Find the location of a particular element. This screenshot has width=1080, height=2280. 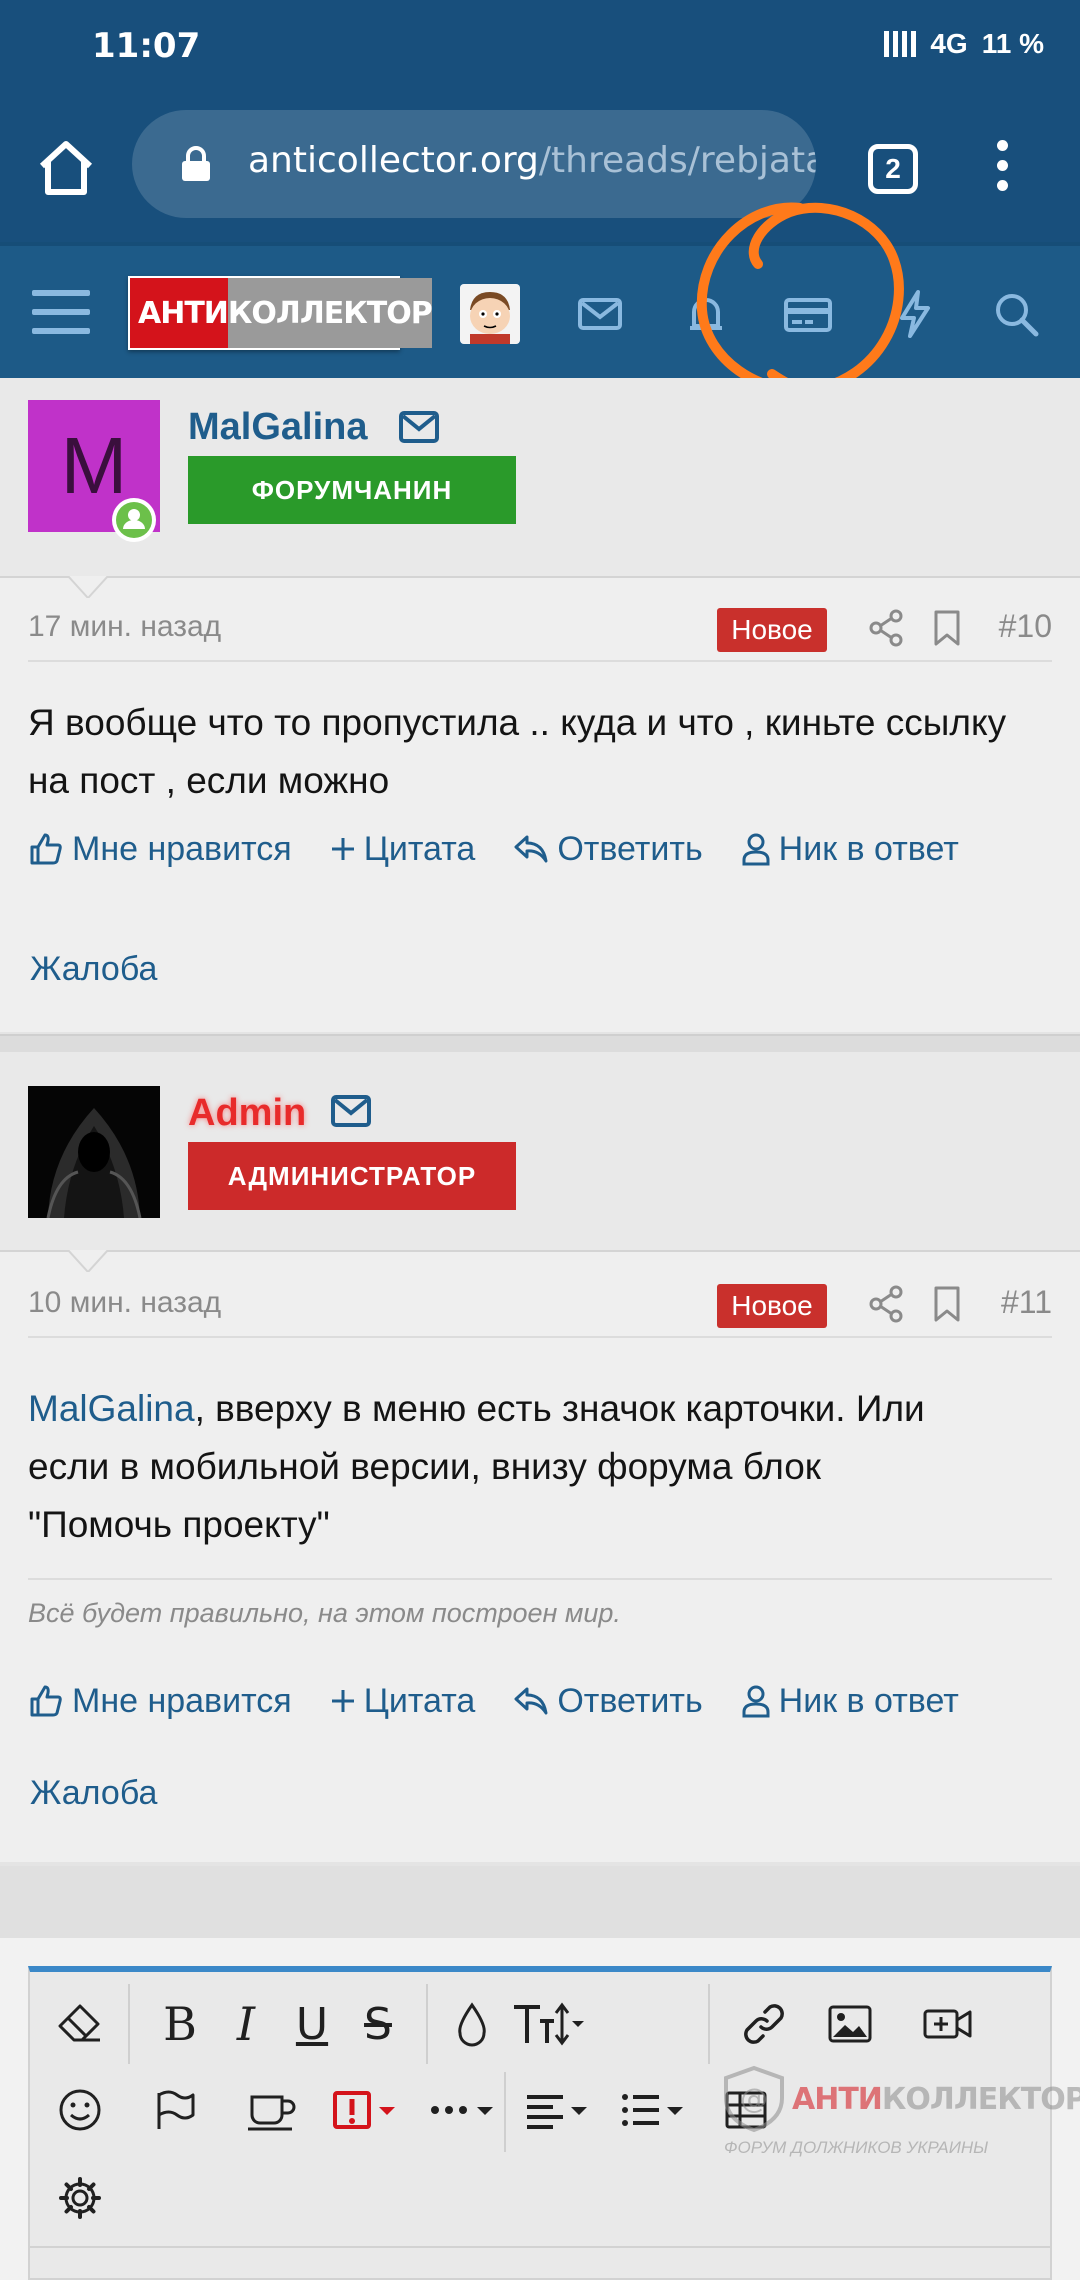

video-icon is located at coordinates (948, 2024).